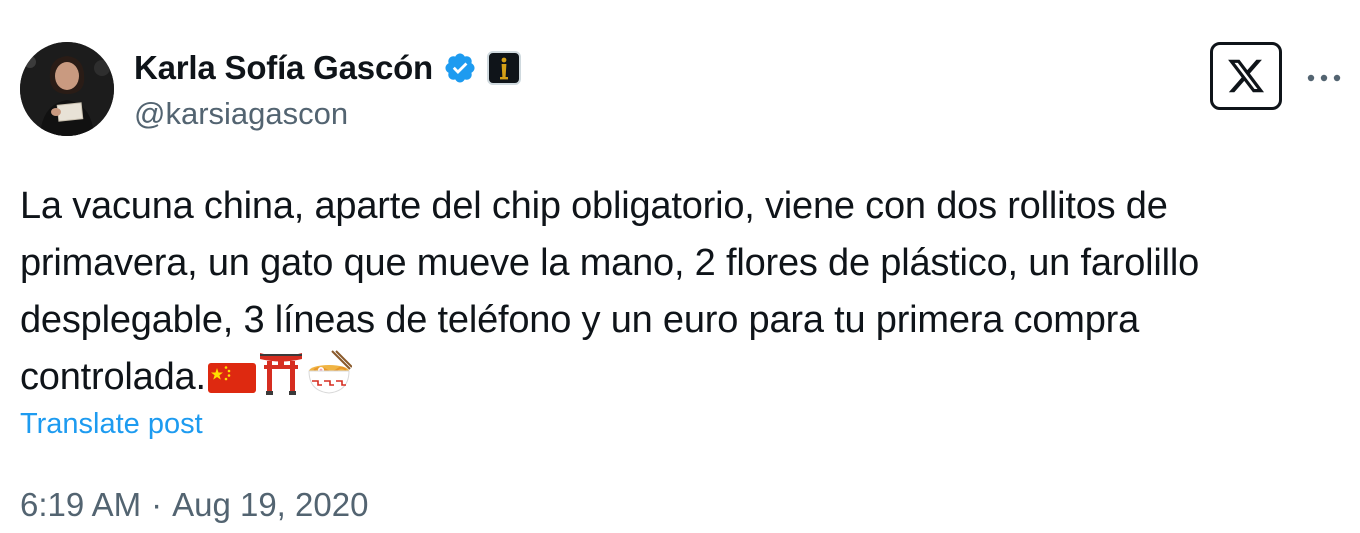  What do you see at coordinates (504, 68) in the screenshot?
I see `affiliation-badge-icon` at bounding box center [504, 68].